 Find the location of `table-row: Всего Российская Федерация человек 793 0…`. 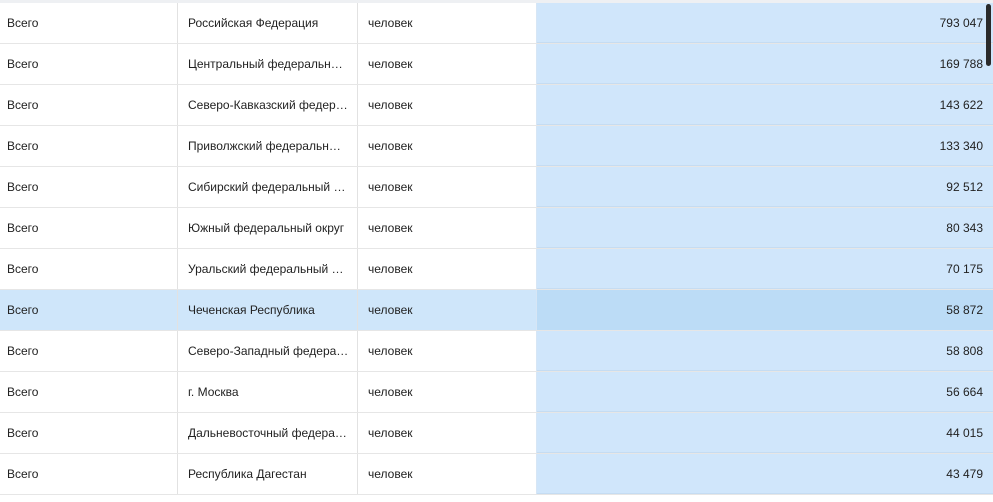

table-row: Всего Российская Федерация человек 793 0… is located at coordinates (496, 23).